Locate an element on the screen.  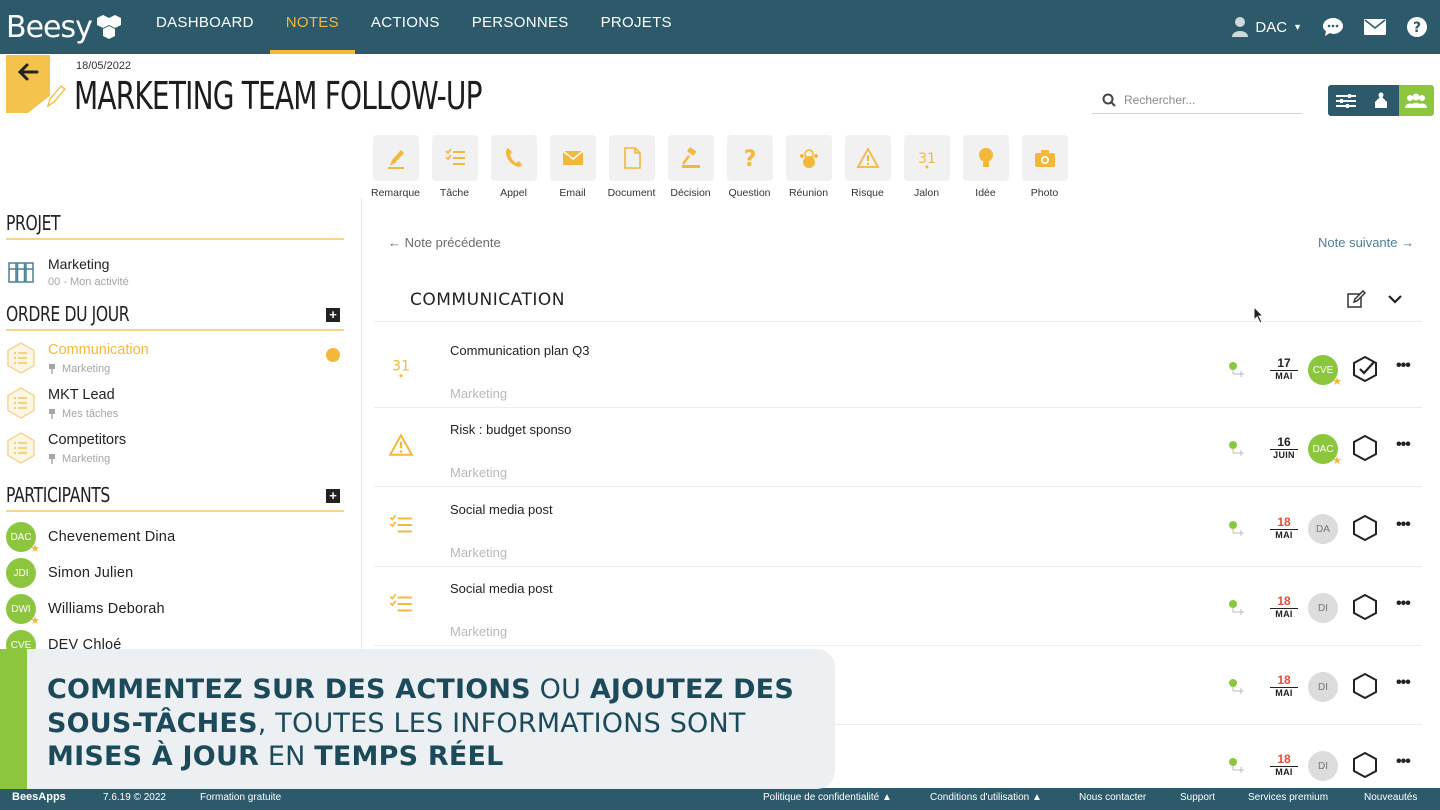
mail-icon is located at coordinates (1375, 27).